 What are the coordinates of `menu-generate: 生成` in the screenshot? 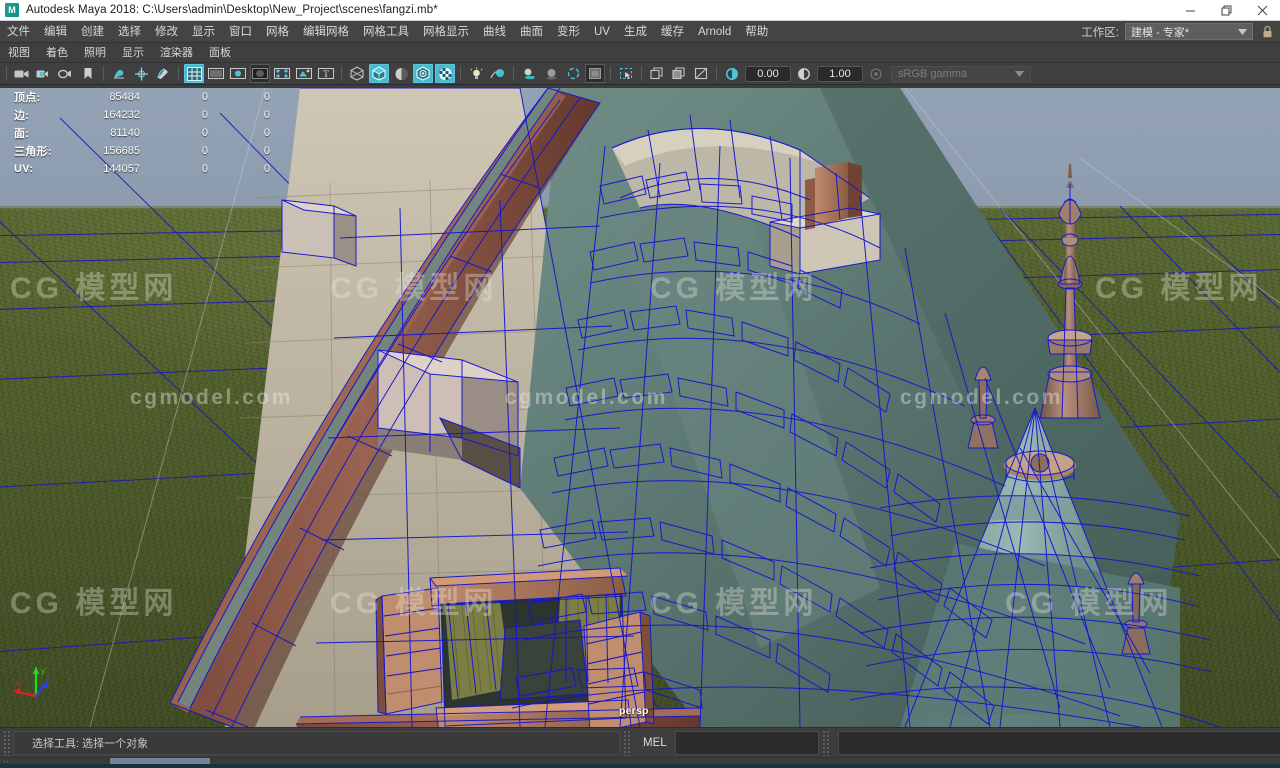 It's located at (635, 32).